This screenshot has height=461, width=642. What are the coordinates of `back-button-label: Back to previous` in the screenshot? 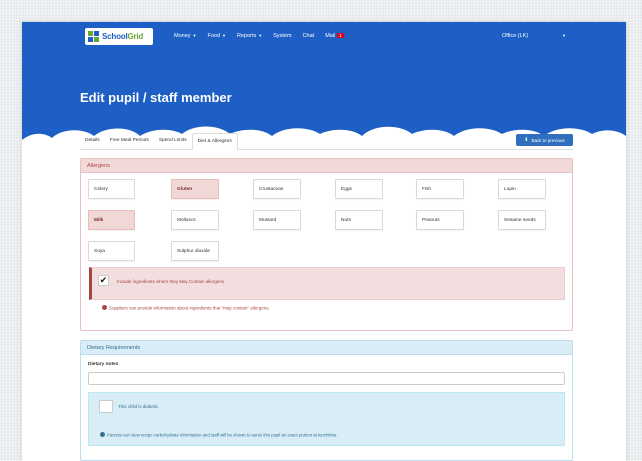 It's located at (548, 140).